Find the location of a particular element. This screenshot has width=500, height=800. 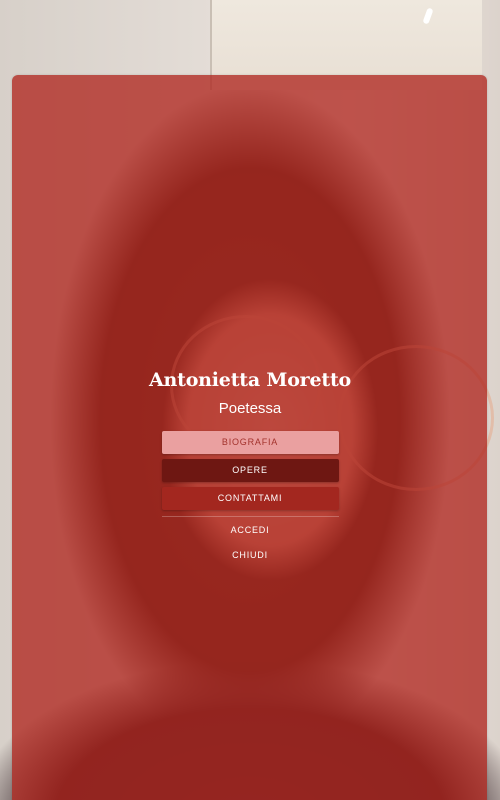

main-menu: BIOGRAFIA OPERE CONTATTAMI is located at coordinates (250, 470).